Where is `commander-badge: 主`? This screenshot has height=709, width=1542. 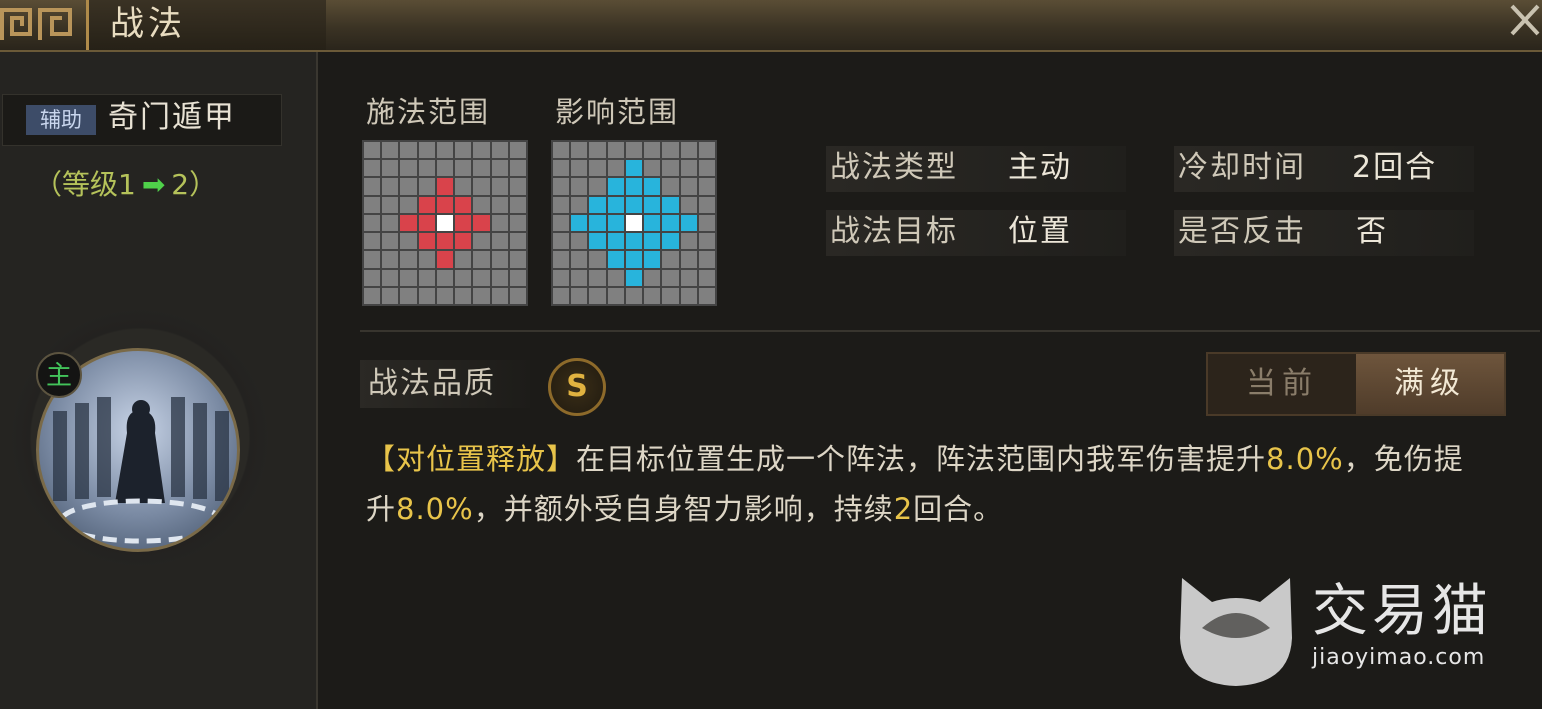
commander-badge: 主 is located at coordinates (59, 375).